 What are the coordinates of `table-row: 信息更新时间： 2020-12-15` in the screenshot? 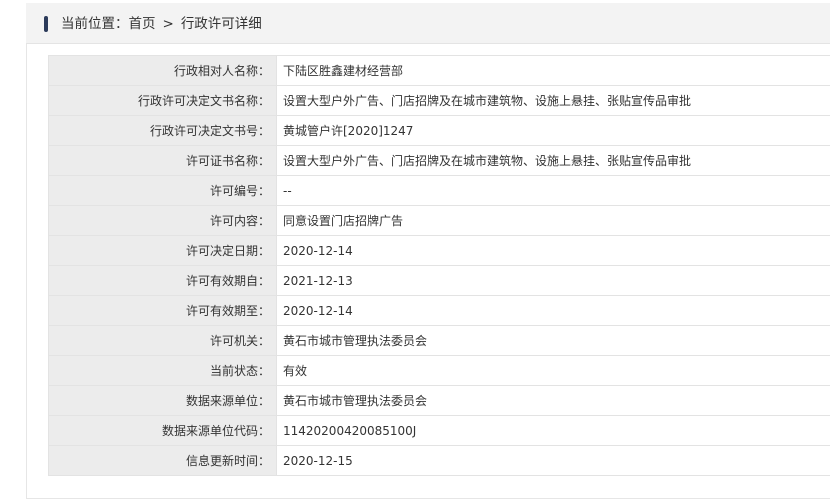 It's located at (439, 460).